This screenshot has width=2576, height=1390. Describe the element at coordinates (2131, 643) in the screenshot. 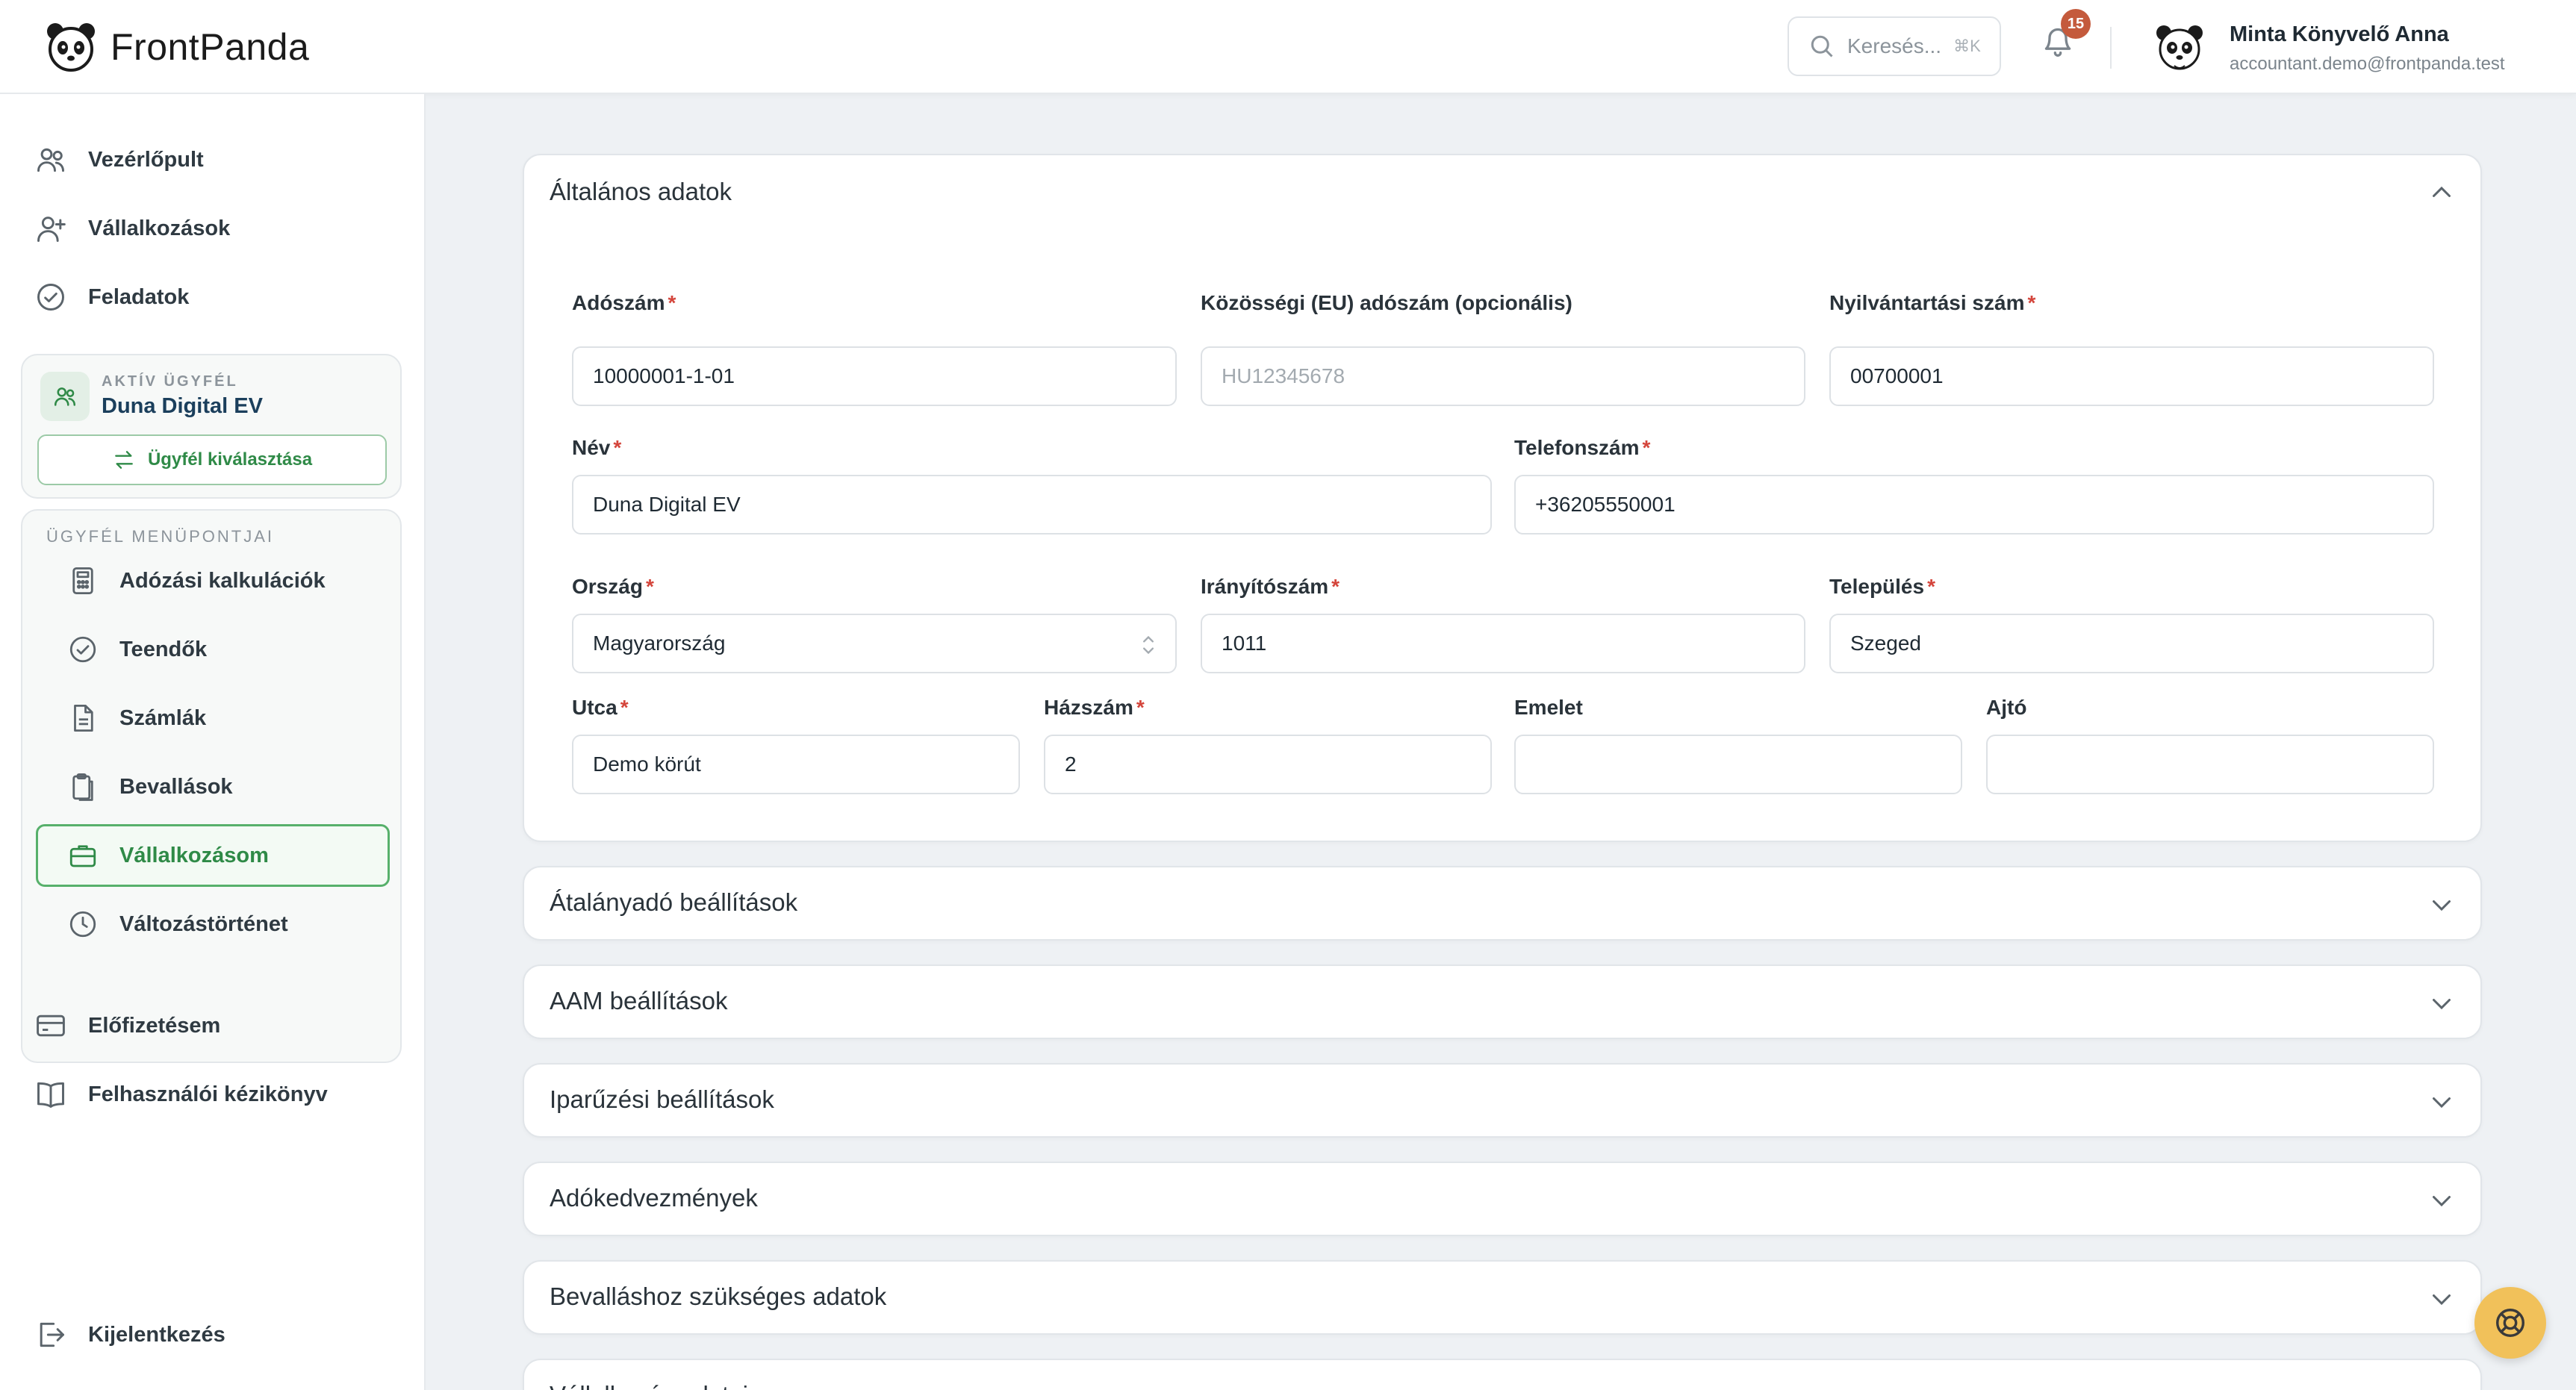

I see `city-field: Szeged` at that location.